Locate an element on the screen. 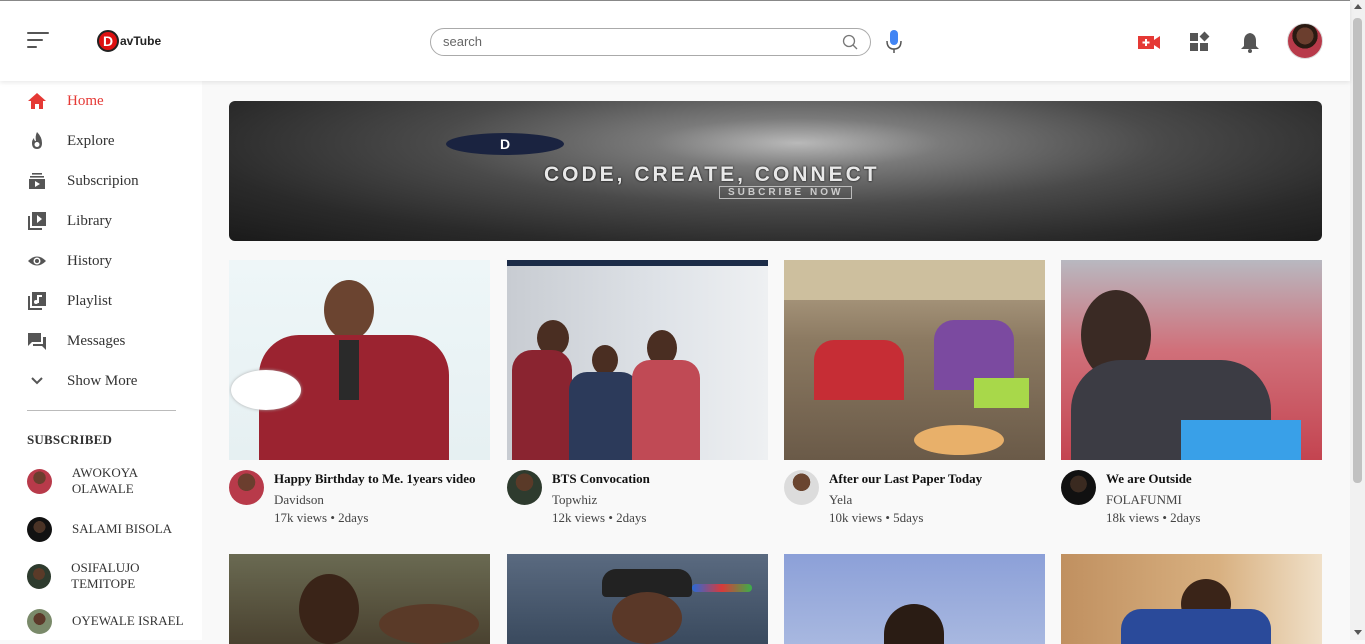 The width and height of the screenshot is (1365, 644). subscription-item: OSIFALUJO TEMITOPE is located at coordinates (114, 575).